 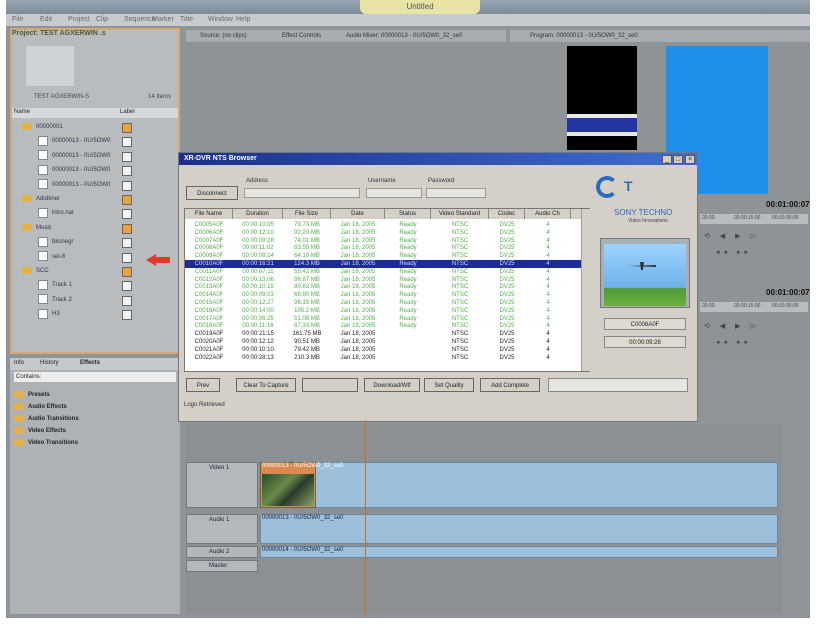 What do you see at coordinates (95, 314) in the screenshot?
I see `project-item: H3` at bounding box center [95, 314].